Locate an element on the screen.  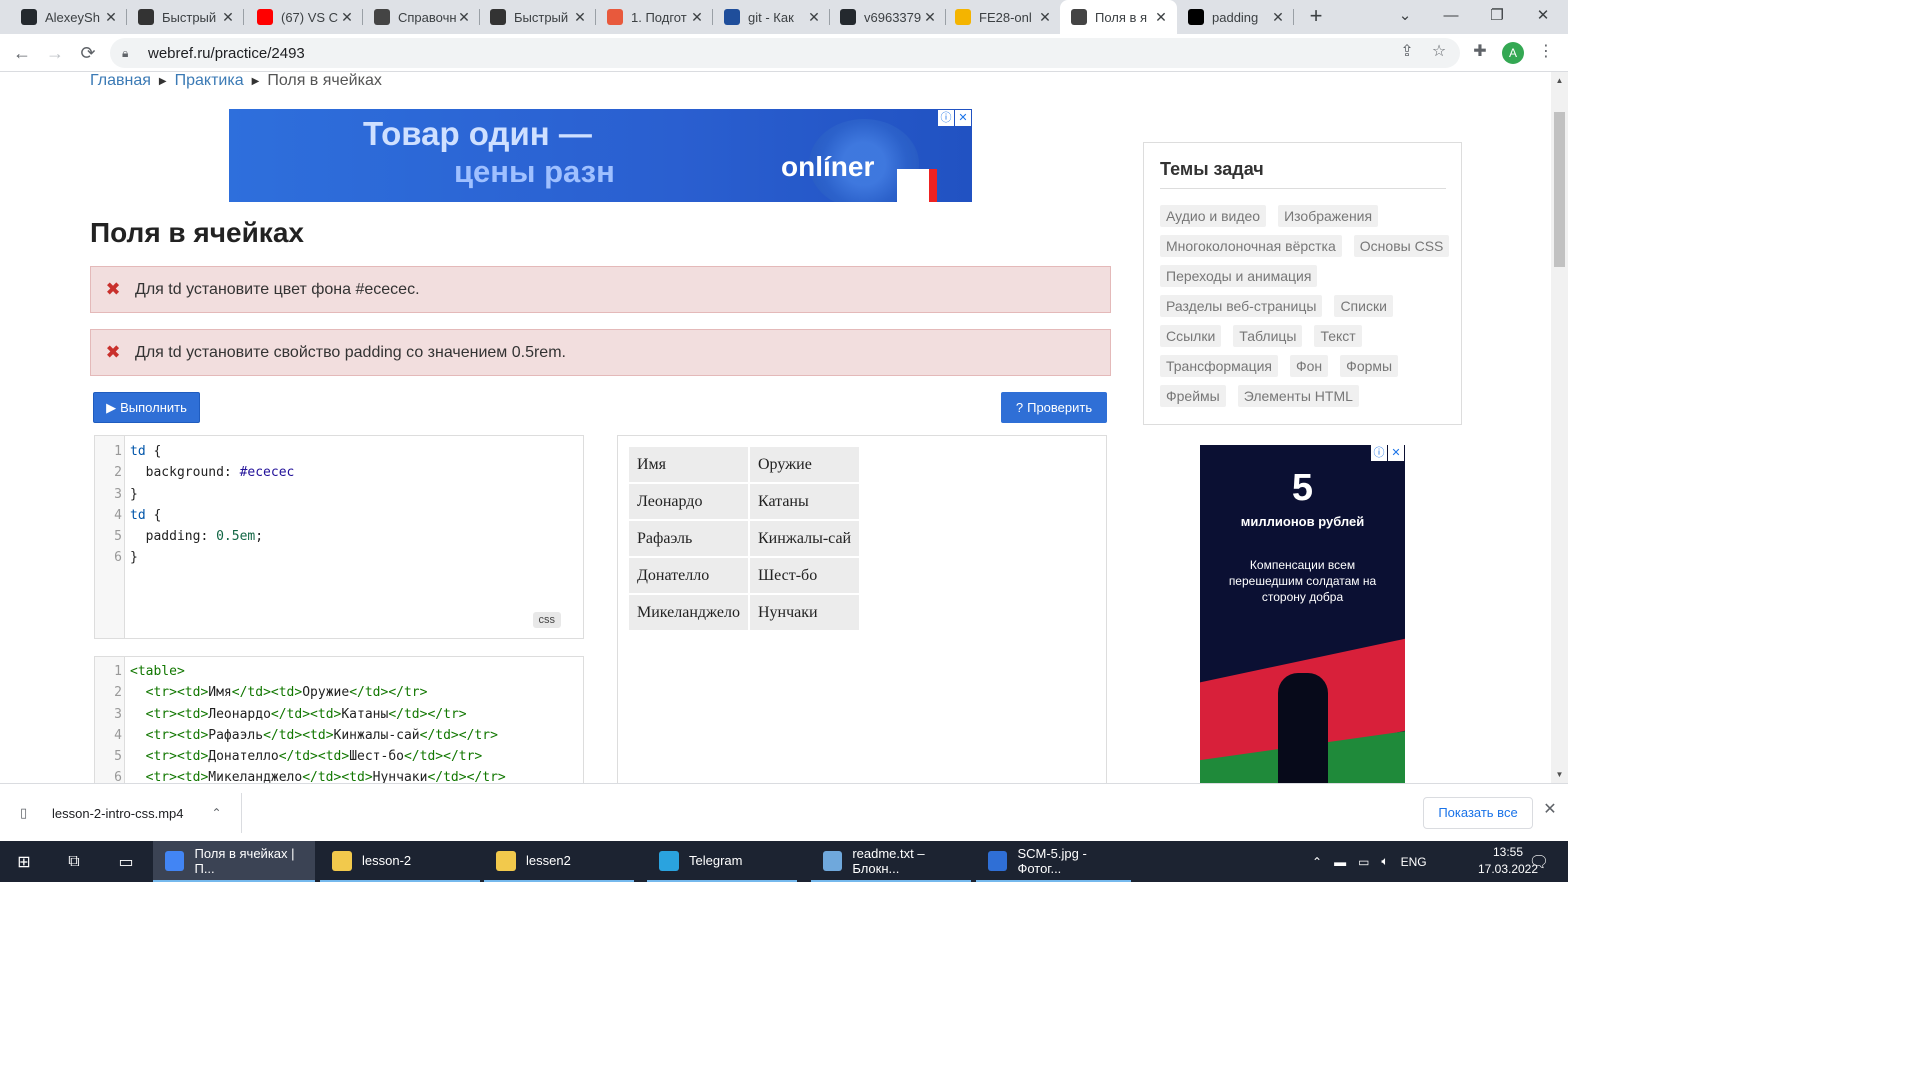
topic-tag: Ссылки is located at coordinates (1191, 336).